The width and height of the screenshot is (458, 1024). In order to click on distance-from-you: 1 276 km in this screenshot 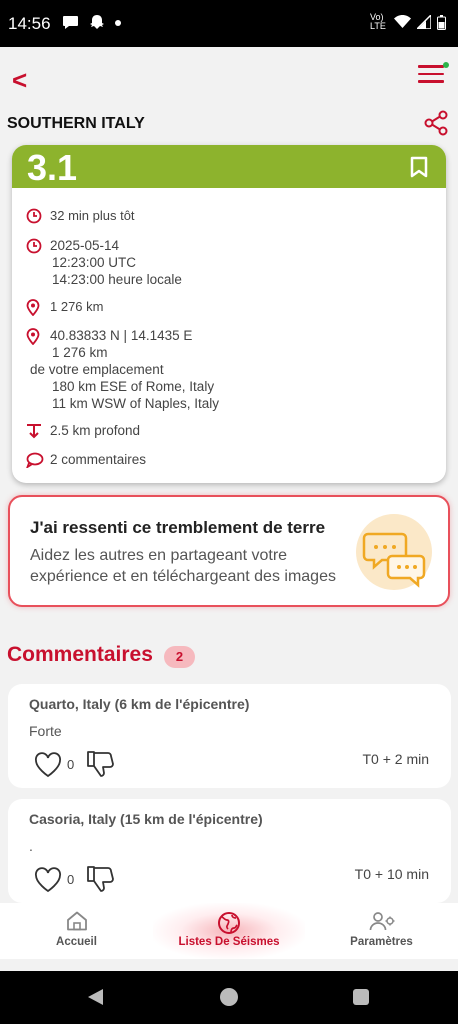, I will do `click(80, 352)`.